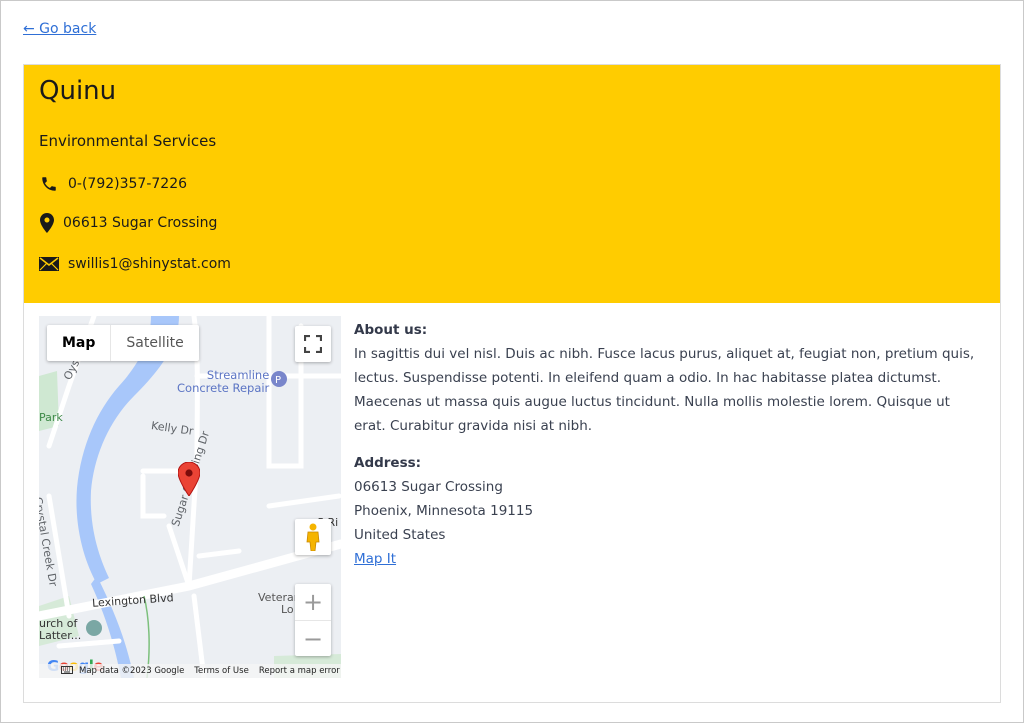 Image resolution: width=1024 pixels, height=723 pixels. Describe the element at coordinates (375, 559) in the screenshot. I see `map-it-link: Map It` at that location.